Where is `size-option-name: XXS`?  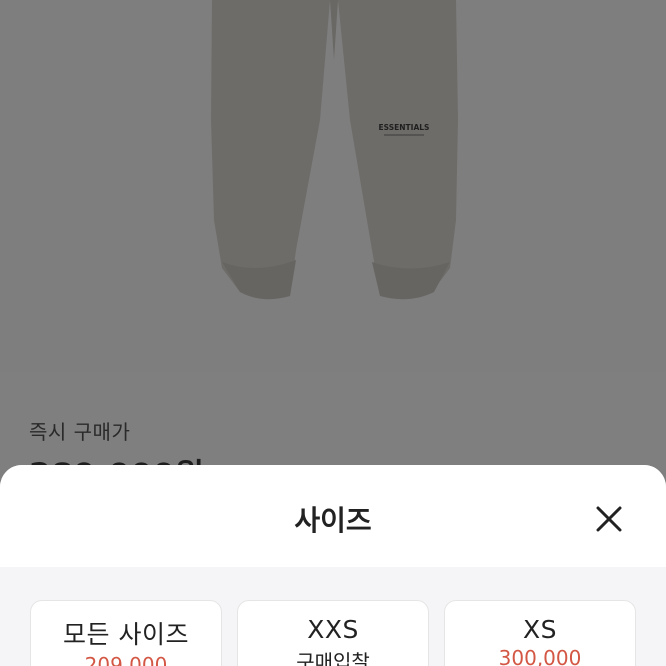 size-option-name: XXS is located at coordinates (333, 629).